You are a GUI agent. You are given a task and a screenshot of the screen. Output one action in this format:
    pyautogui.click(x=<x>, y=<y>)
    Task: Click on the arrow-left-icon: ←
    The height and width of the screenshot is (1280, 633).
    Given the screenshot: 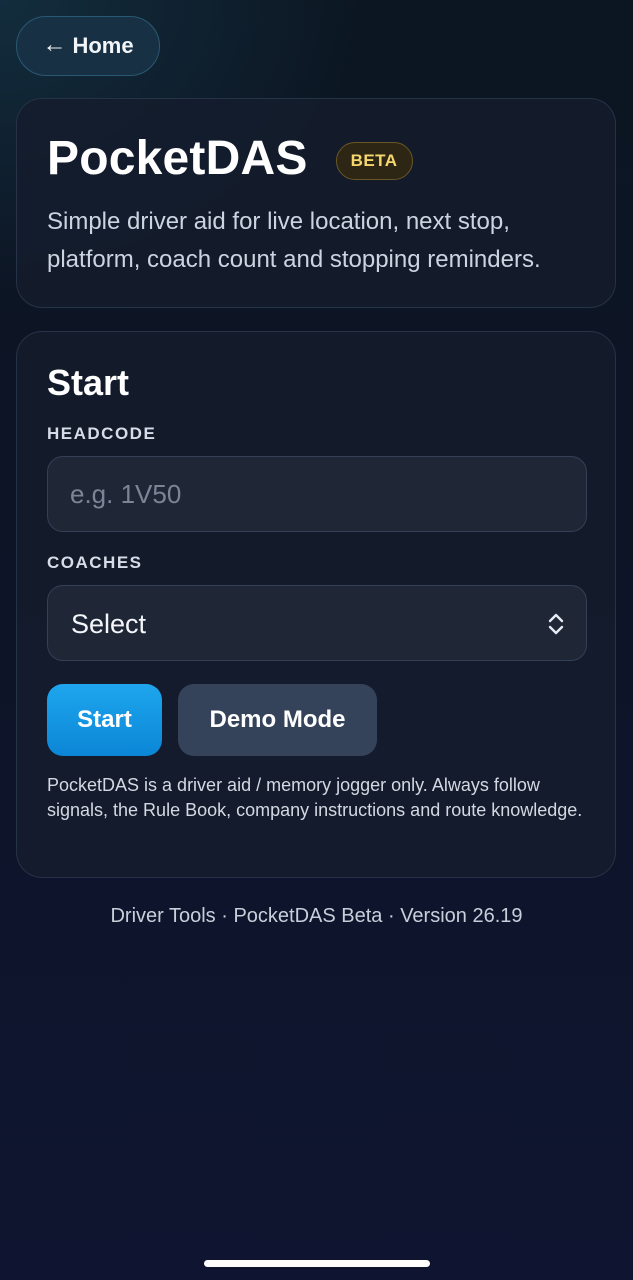 What is the action you would take?
    pyautogui.click(x=54, y=44)
    